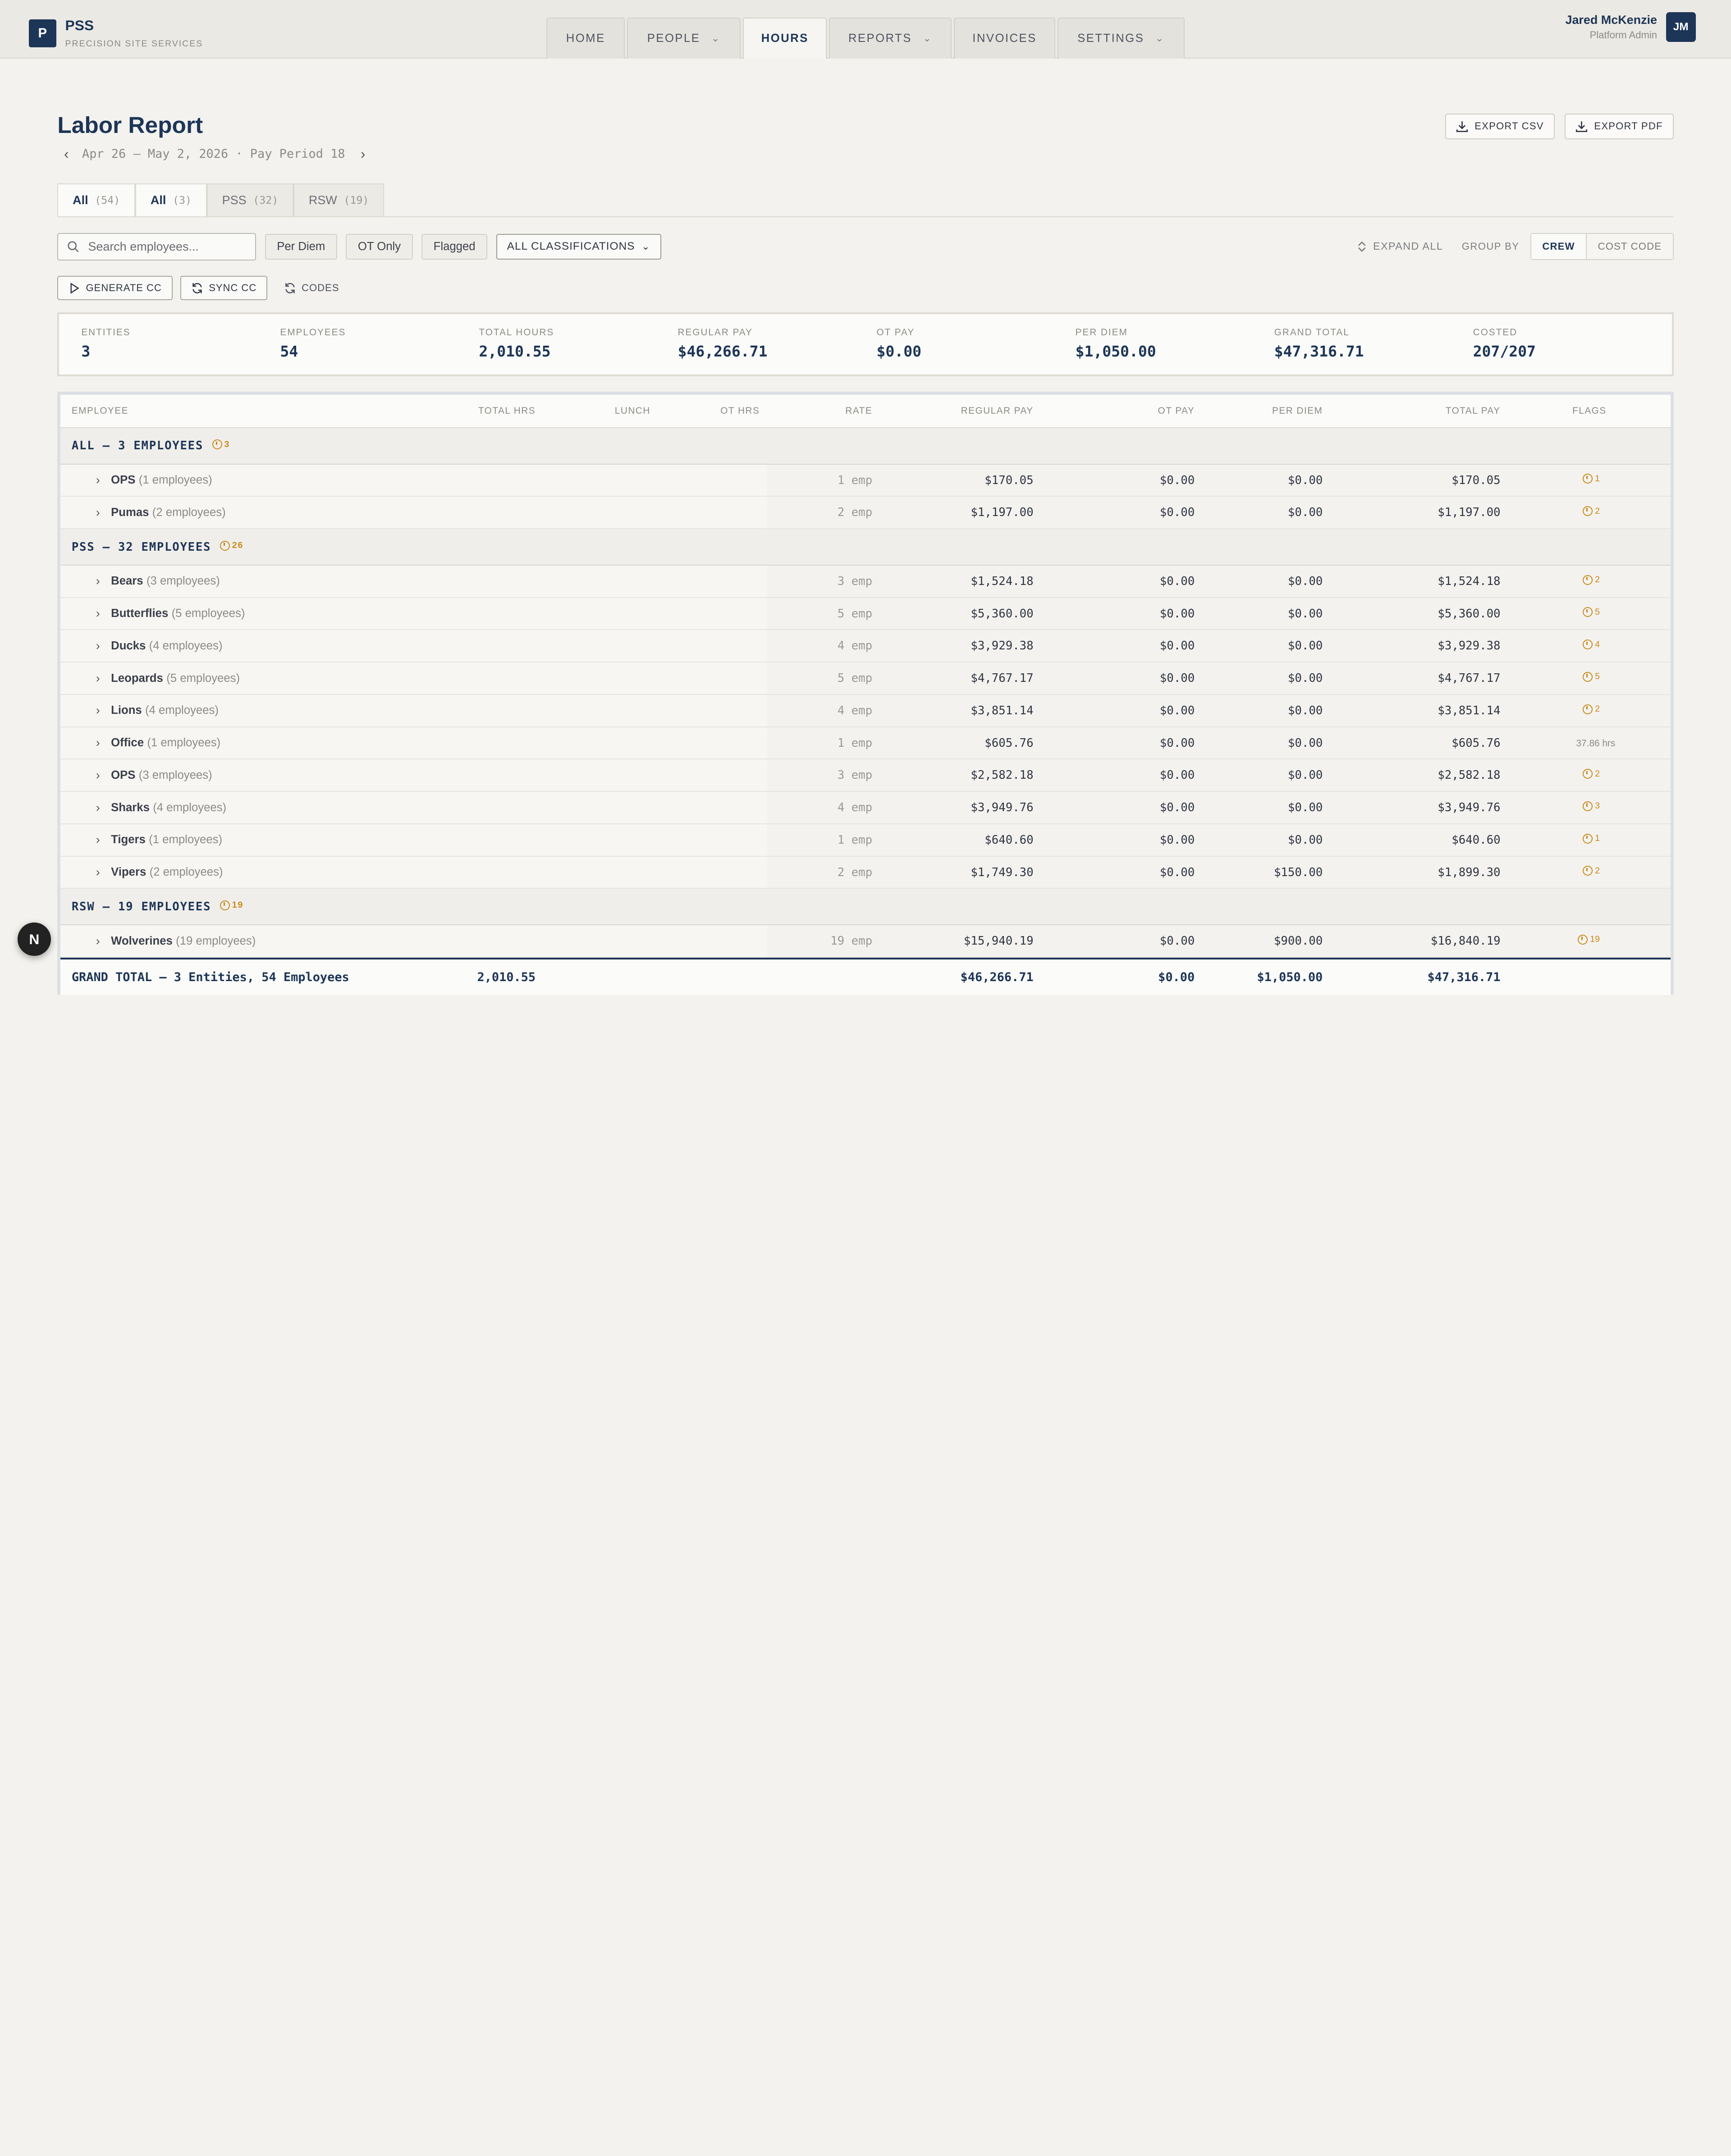  What do you see at coordinates (134, 43) in the screenshot?
I see `brand-subtitle: PRECISION SITE SERVICES` at bounding box center [134, 43].